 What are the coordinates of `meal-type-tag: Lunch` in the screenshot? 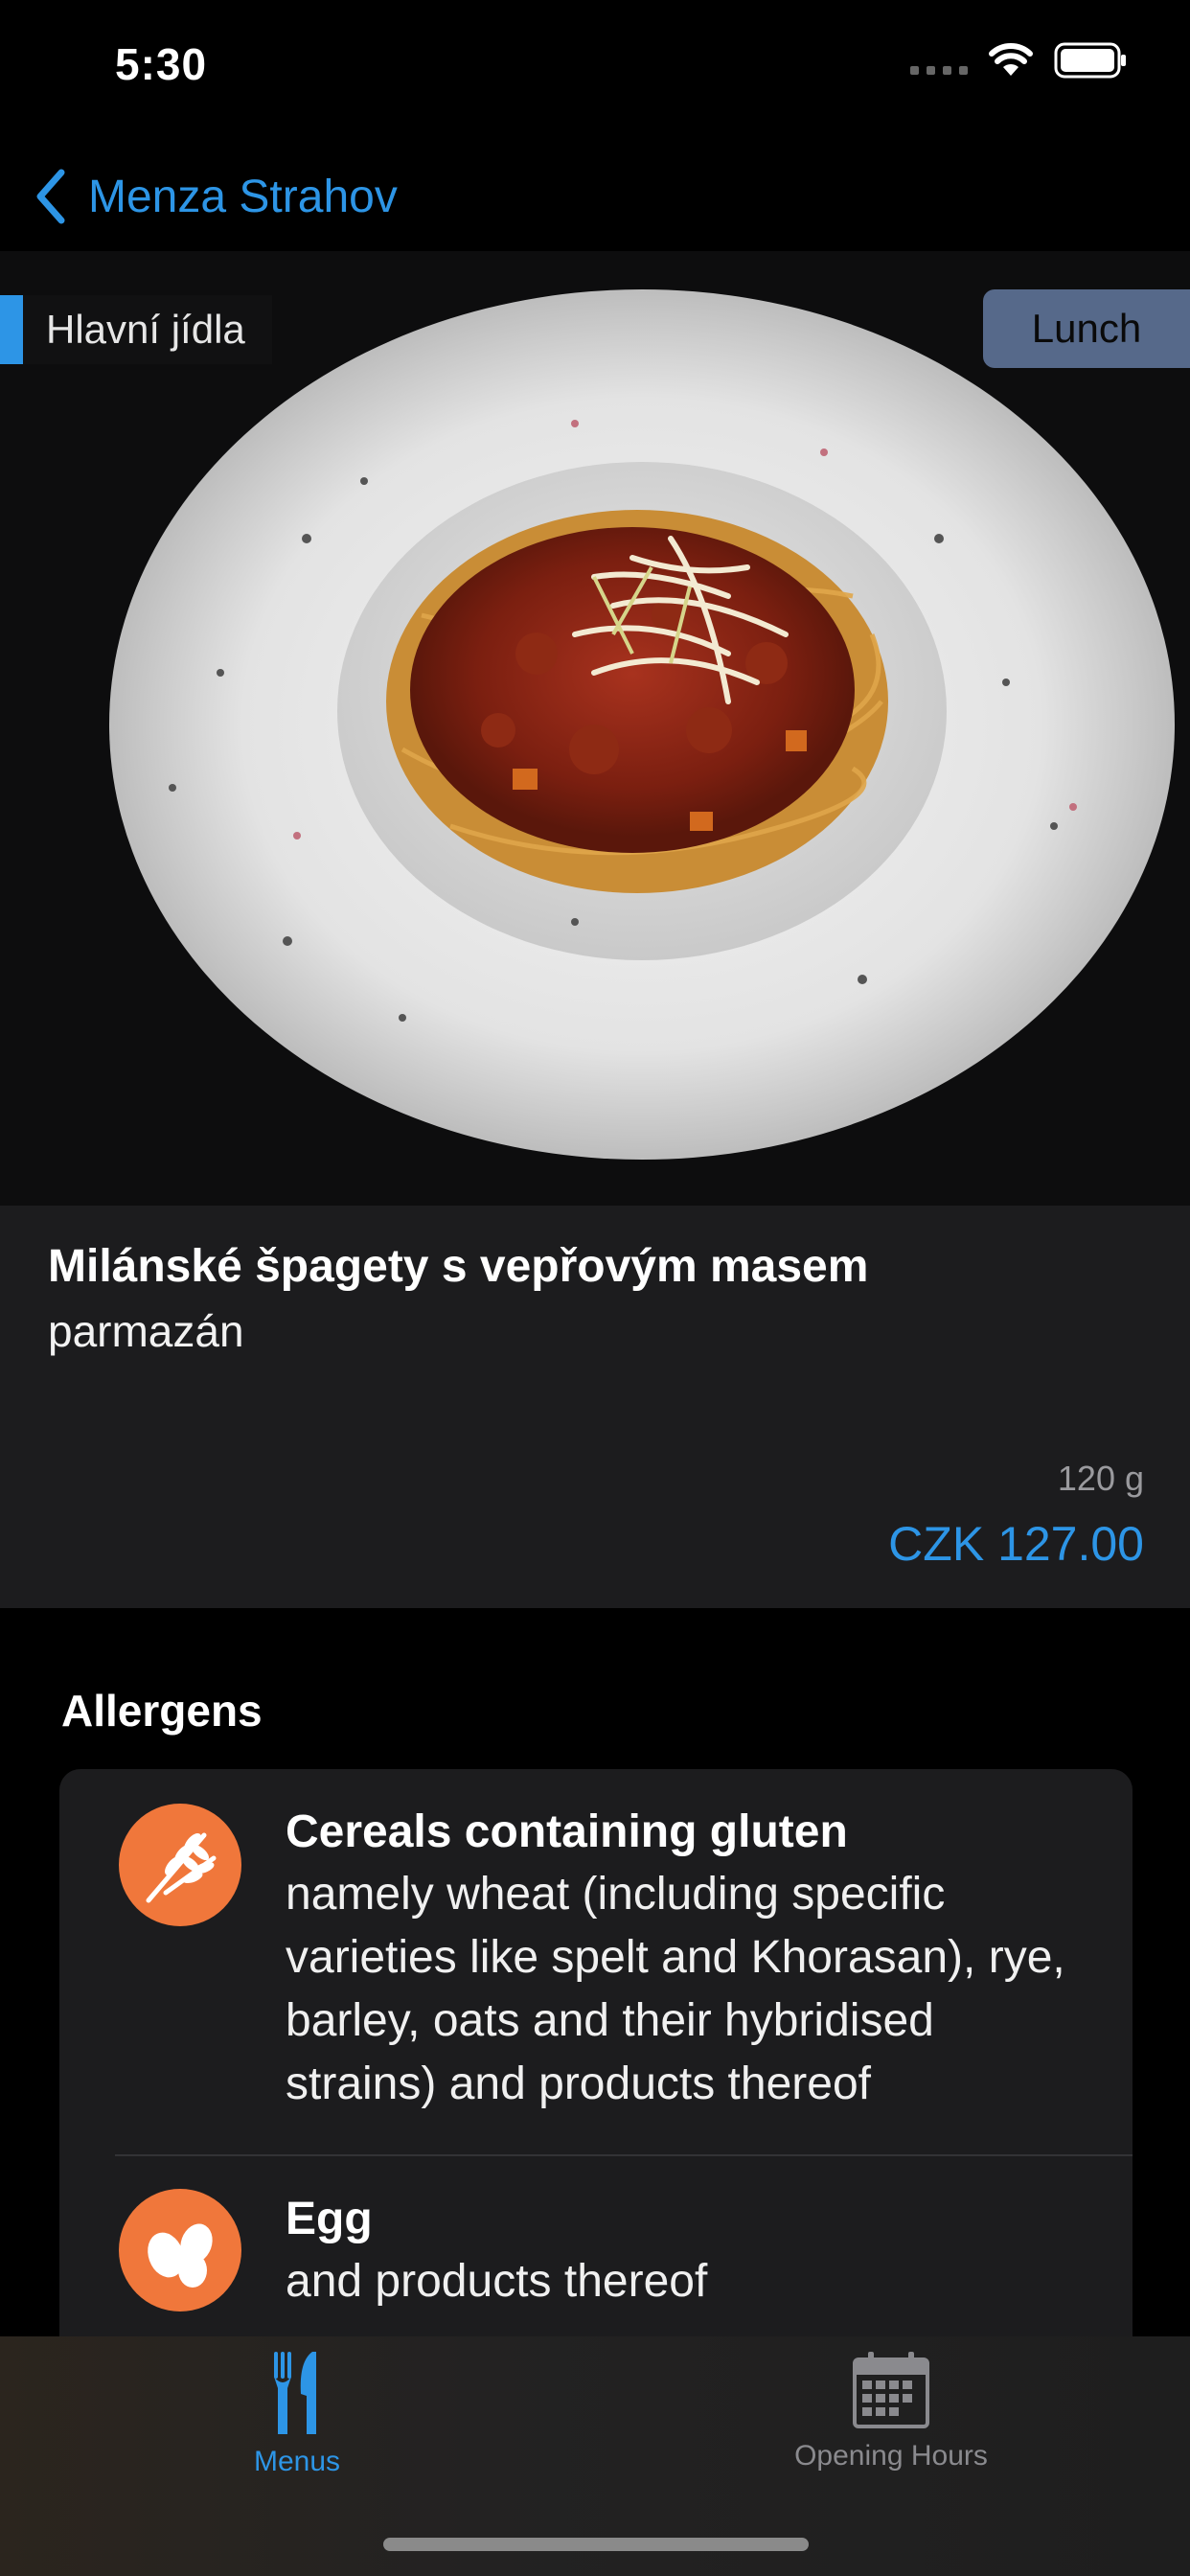 It's located at (1087, 328).